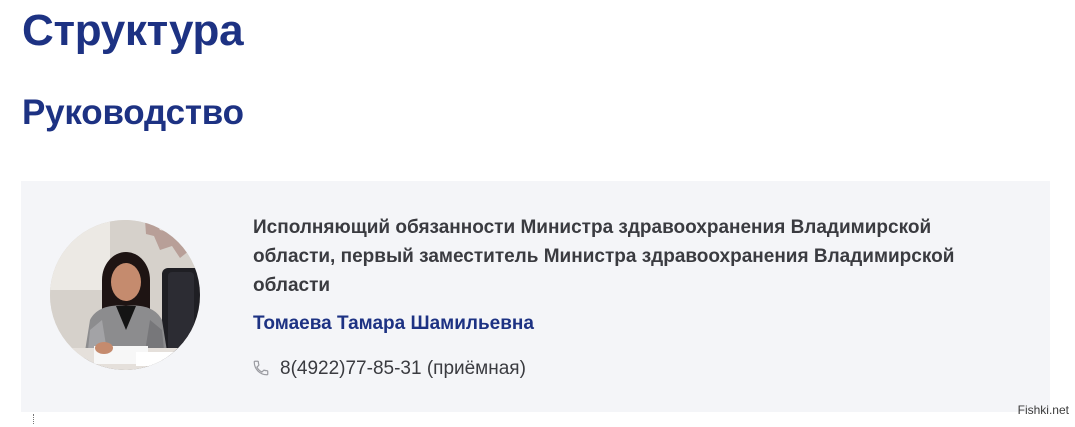 Image resolution: width=1075 pixels, height=427 pixels. I want to click on divider-mark, so click(34, 419).